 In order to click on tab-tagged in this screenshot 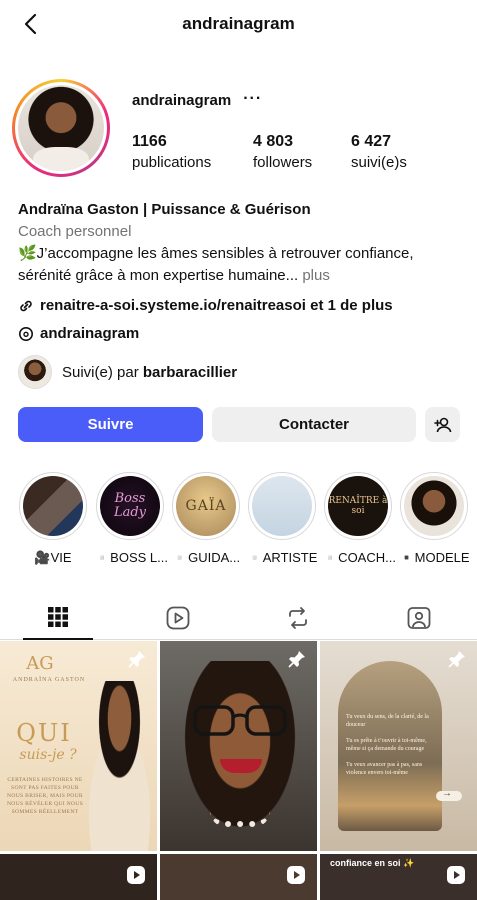, I will do `click(419, 617)`.